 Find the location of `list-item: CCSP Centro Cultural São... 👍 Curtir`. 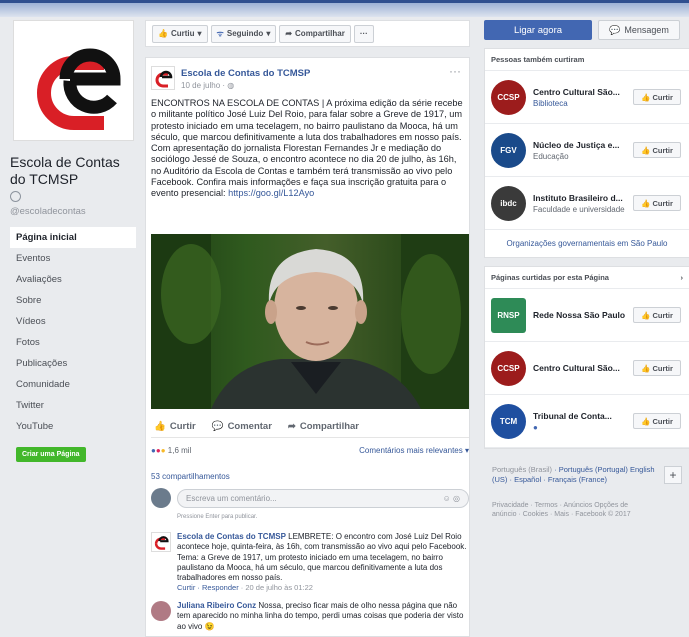

list-item: CCSP Centro Cultural São... 👍 Curtir is located at coordinates (587, 368).